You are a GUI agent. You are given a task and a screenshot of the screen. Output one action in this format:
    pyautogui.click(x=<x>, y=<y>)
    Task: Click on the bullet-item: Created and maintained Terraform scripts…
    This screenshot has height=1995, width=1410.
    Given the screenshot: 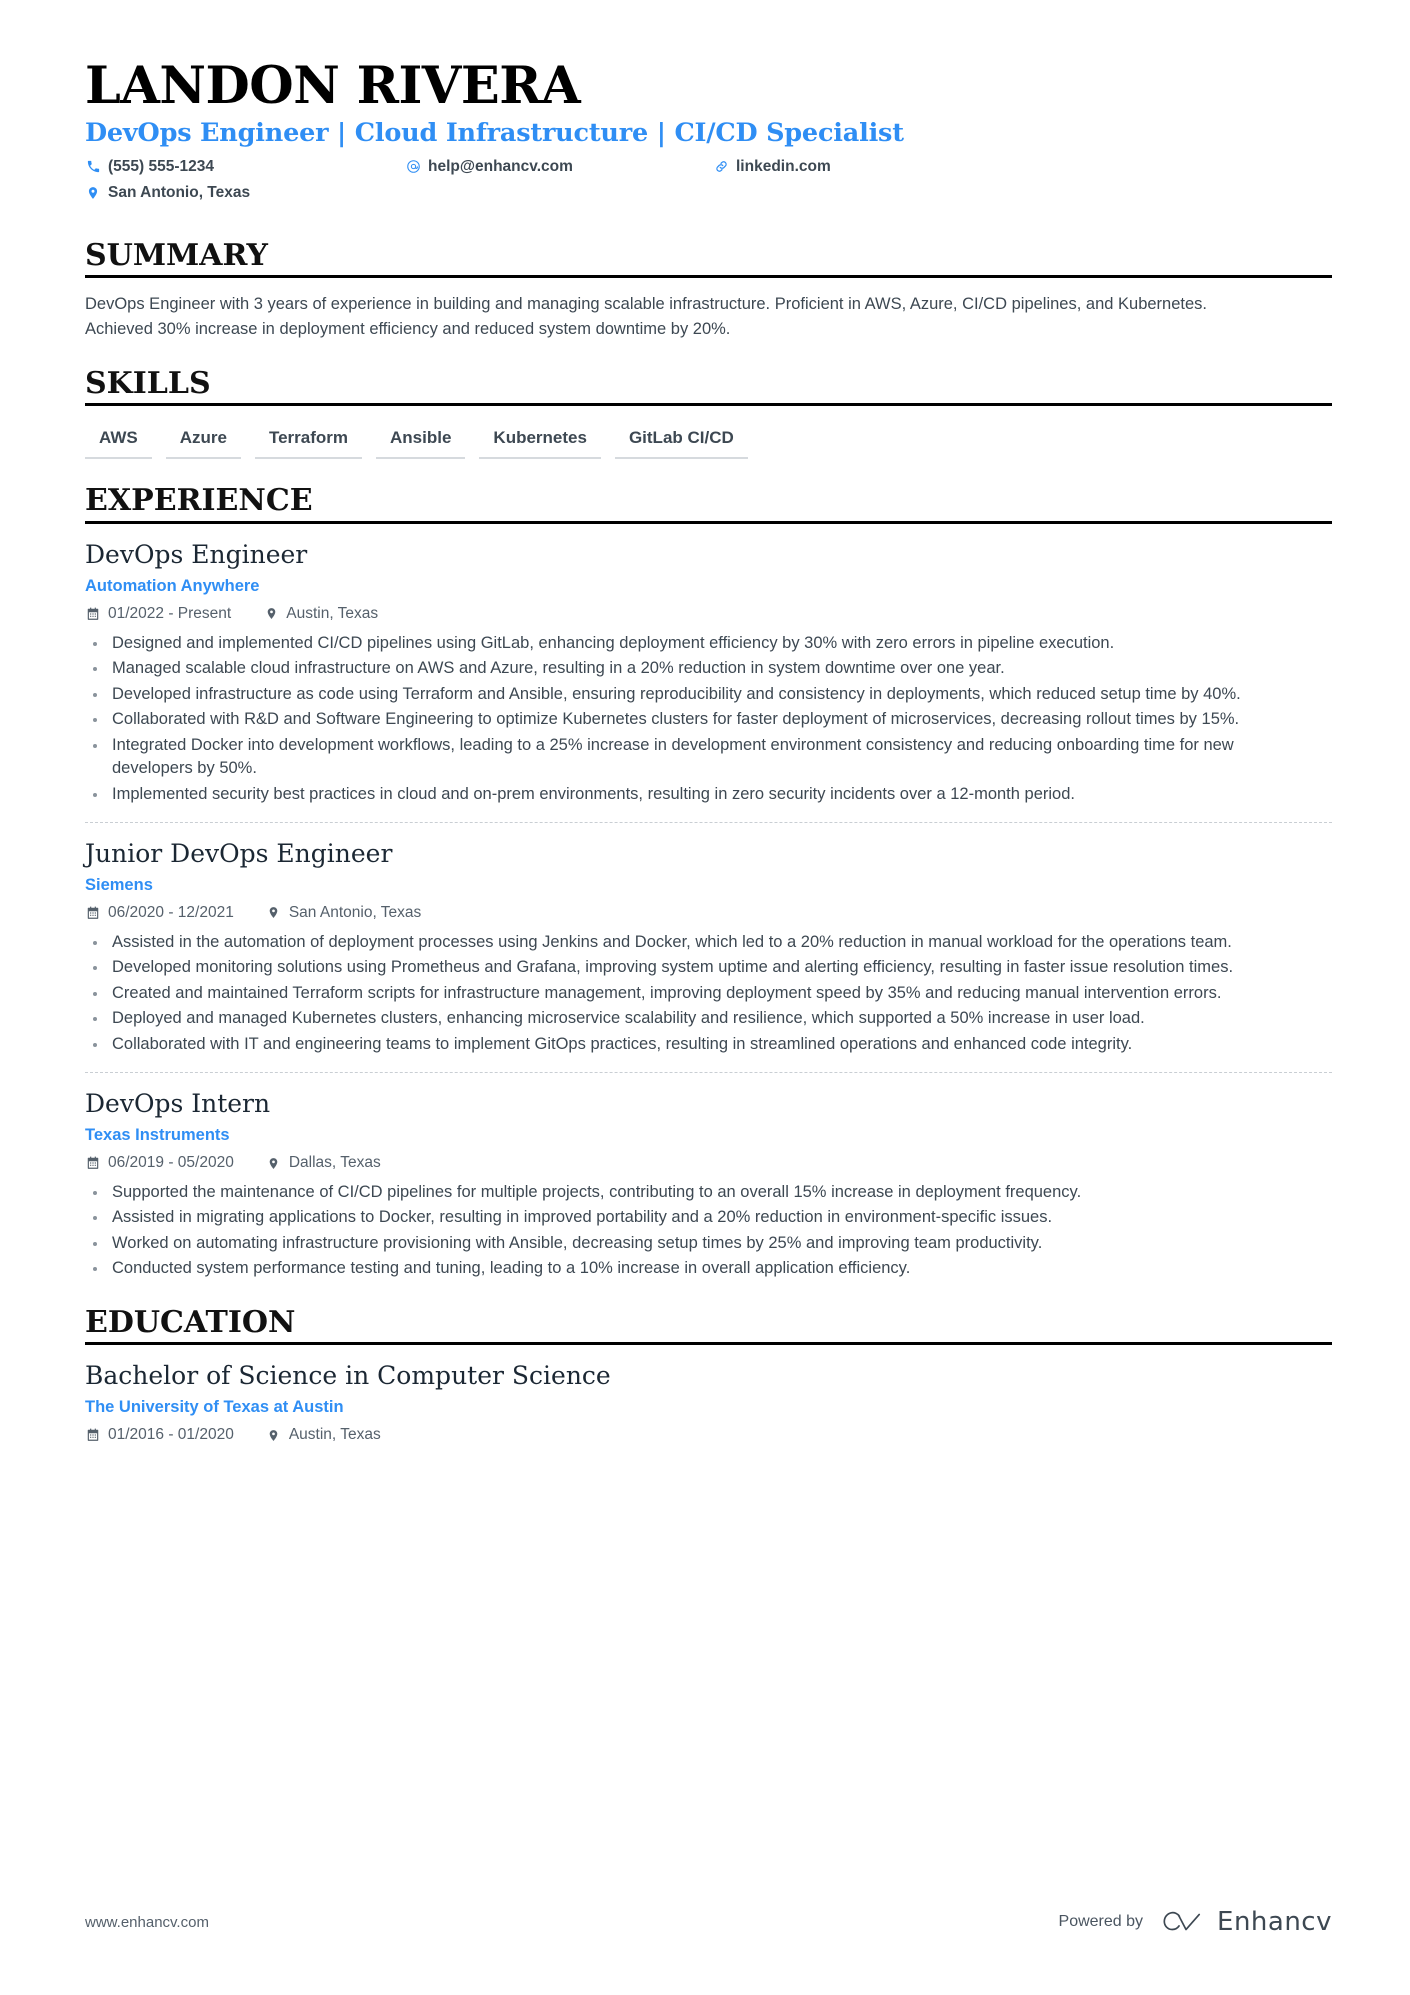 What is the action you would take?
    pyautogui.click(x=700, y=993)
    